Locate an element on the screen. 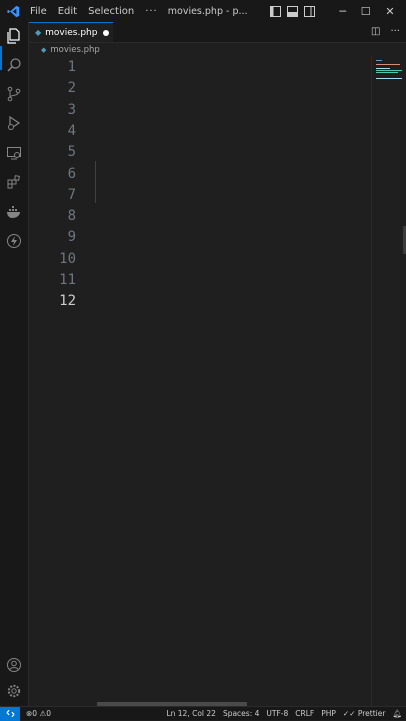 This screenshot has height=721, width=406. line-number: 9 is located at coordinates (71, 237).